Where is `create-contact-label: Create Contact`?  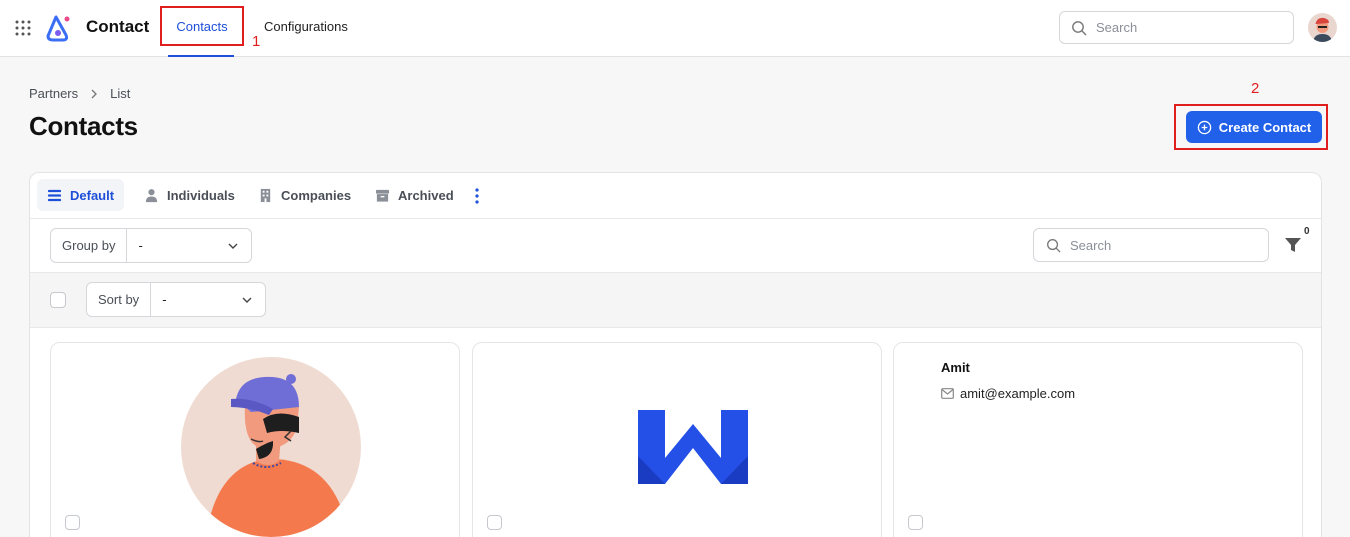
create-contact-label: Create Contact is located at coordinates (1265, 127).